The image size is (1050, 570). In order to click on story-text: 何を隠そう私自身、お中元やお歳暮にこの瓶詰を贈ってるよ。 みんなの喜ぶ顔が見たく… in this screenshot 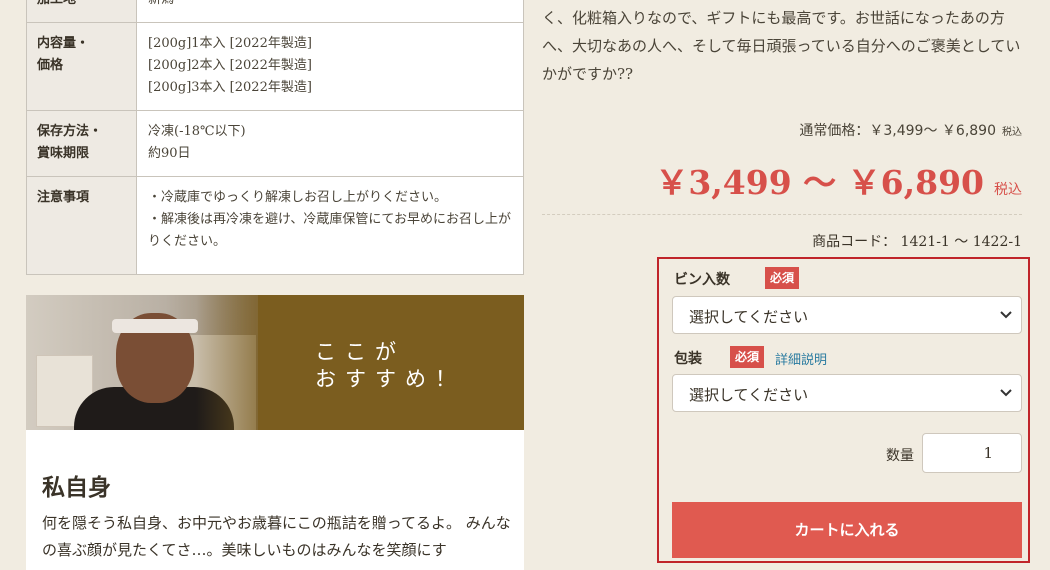, I will do `click(276, 536)`.